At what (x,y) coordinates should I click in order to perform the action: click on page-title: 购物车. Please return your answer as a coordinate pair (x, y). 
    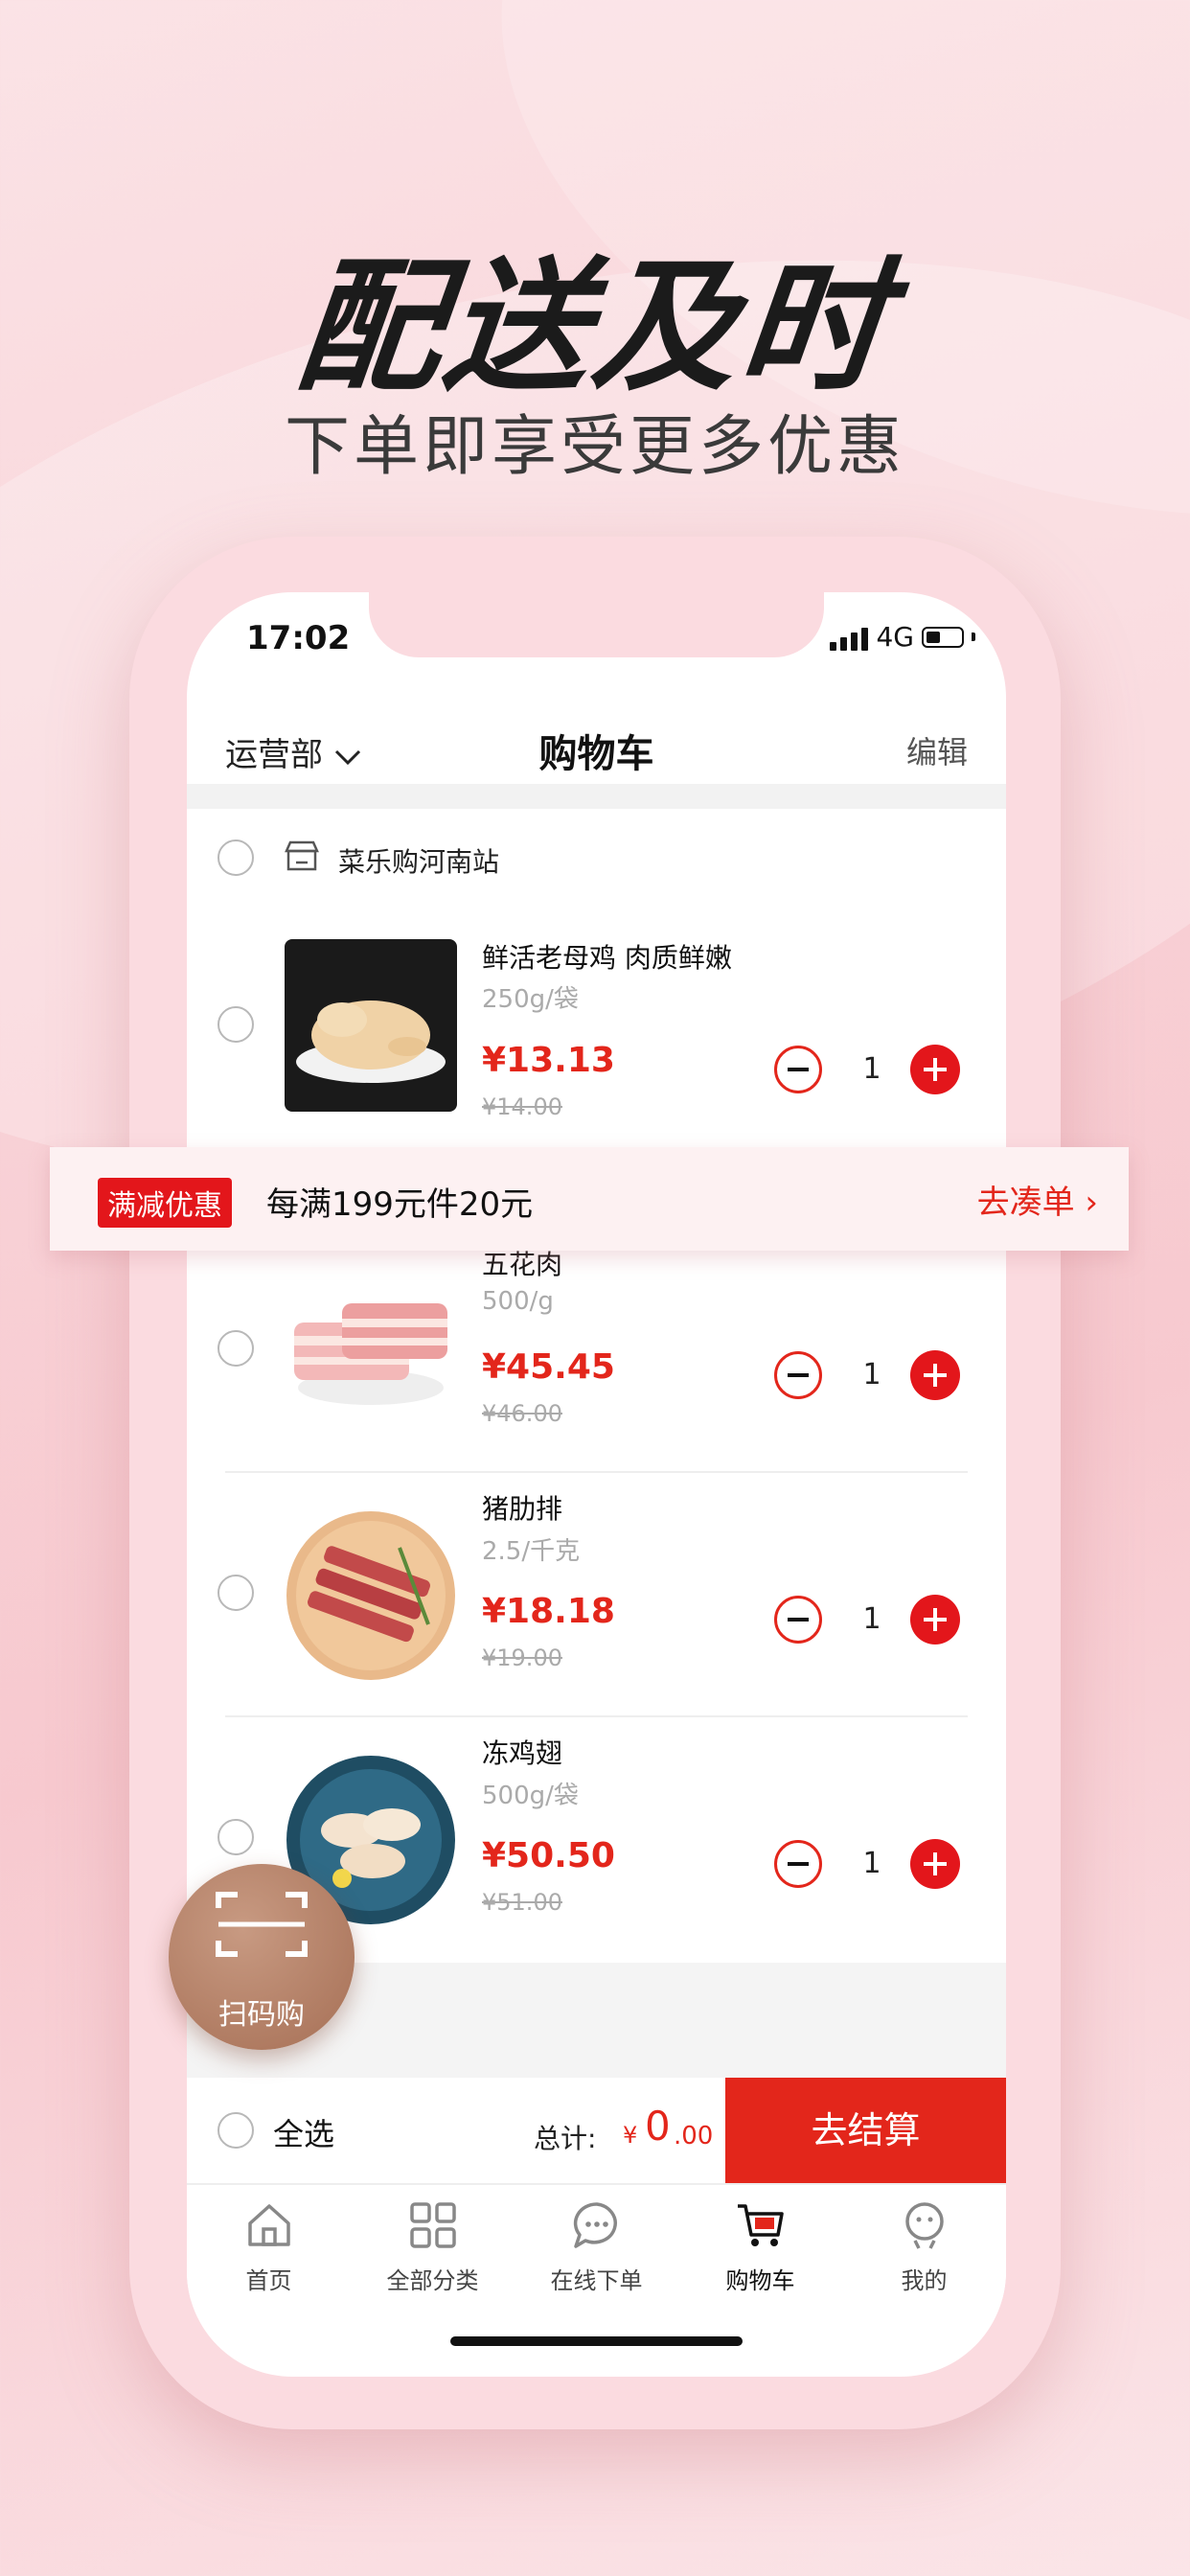
    Looking at the image, I should click on (596, 754).